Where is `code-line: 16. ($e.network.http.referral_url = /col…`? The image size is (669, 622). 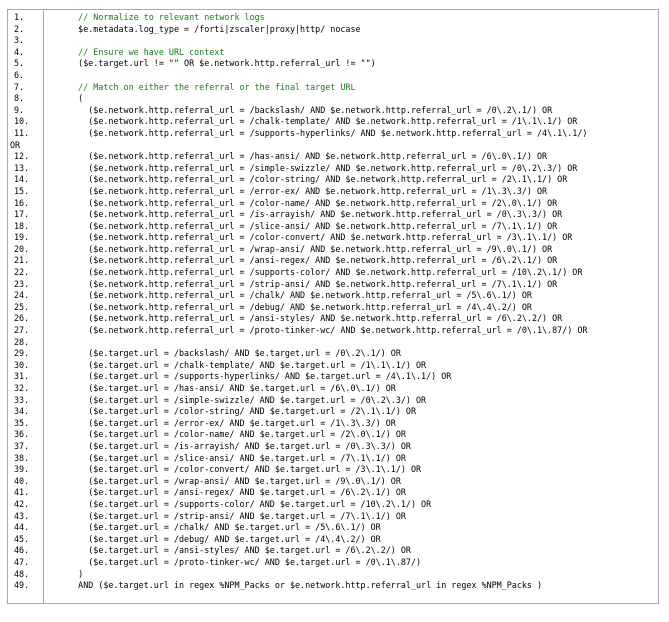
code-line: 16. ($e.network.http.referral_url = /col… is located at coordinates (333, 204).